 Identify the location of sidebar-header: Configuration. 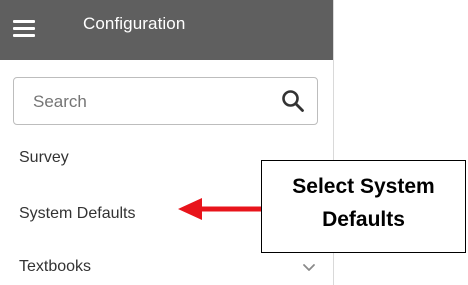
(166, 30).